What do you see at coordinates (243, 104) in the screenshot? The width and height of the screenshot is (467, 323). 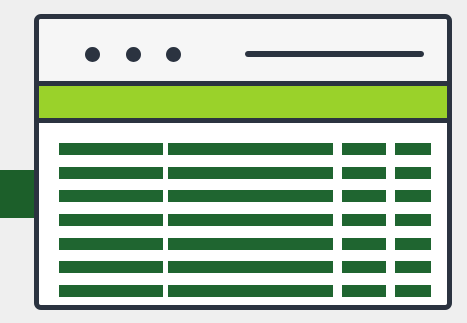 I see `header-band` at bounding box center [243, 104].